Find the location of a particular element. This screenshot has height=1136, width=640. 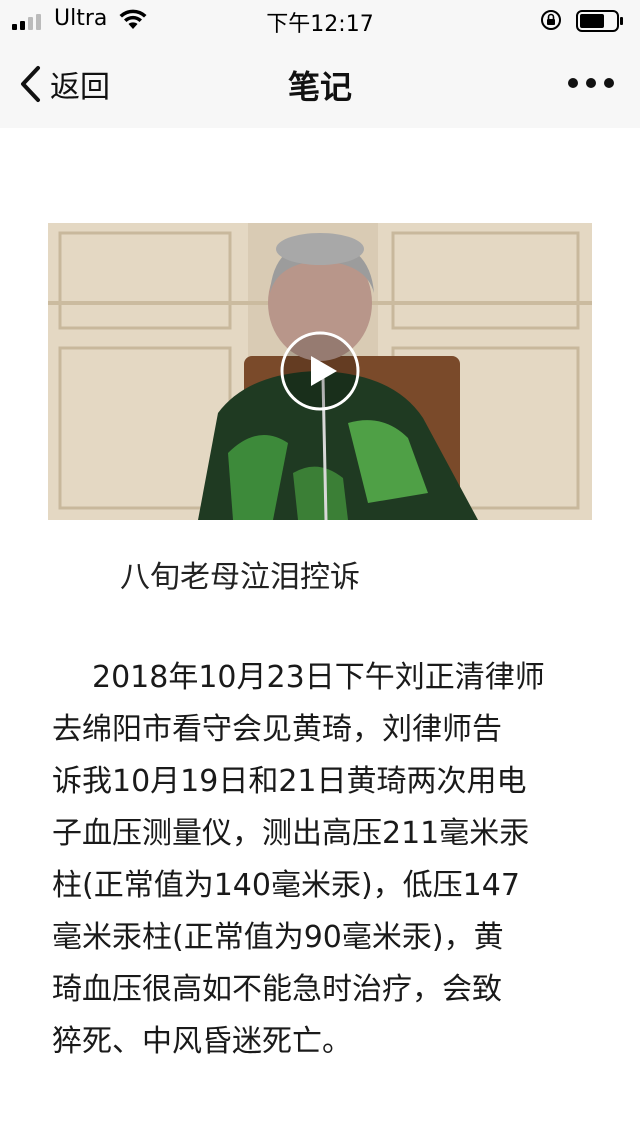

play-icon is located at coordinates (320, 371).